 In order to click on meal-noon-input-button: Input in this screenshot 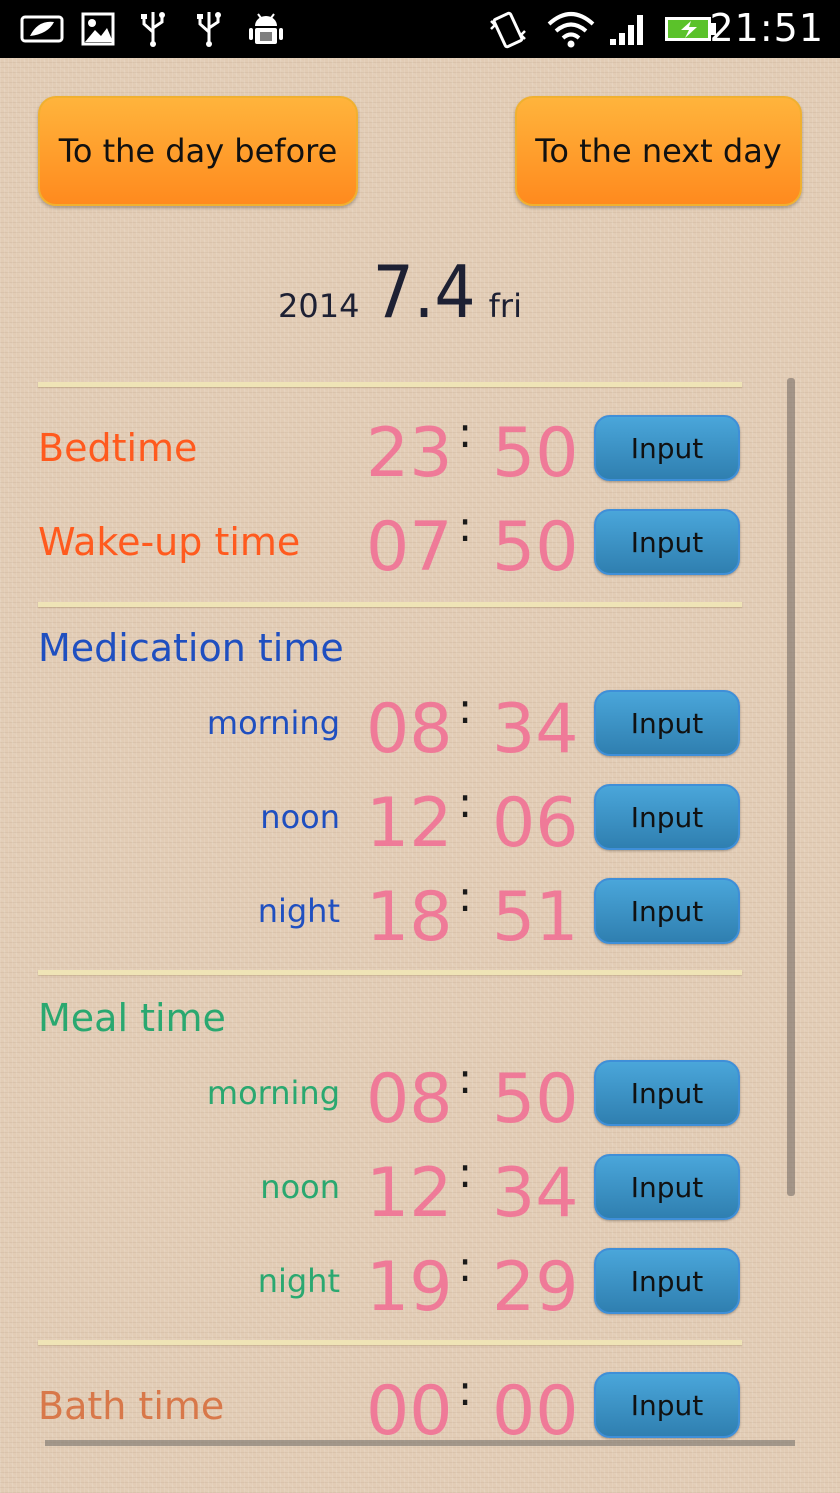, I will do `click(667, 1187)`.